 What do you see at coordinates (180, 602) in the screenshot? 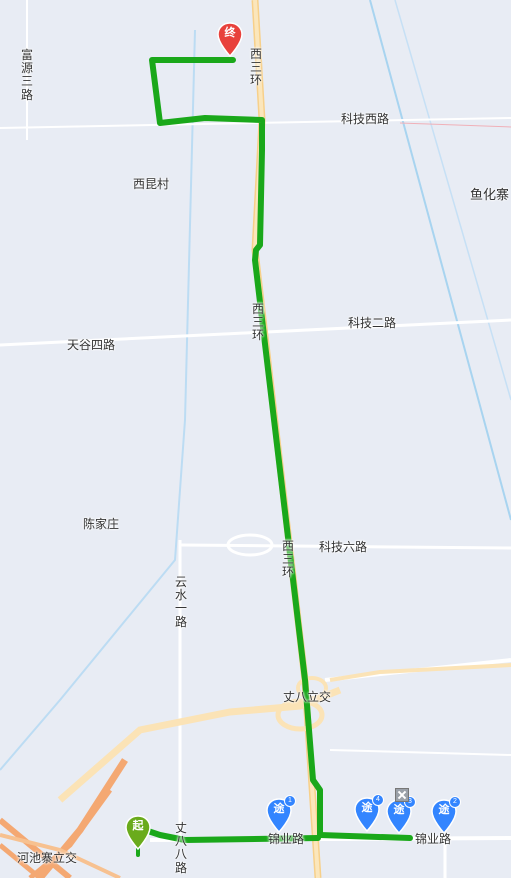
I see `road-label-yunshui-yi-lu: 云水一路` at bounding box center [180, 602].